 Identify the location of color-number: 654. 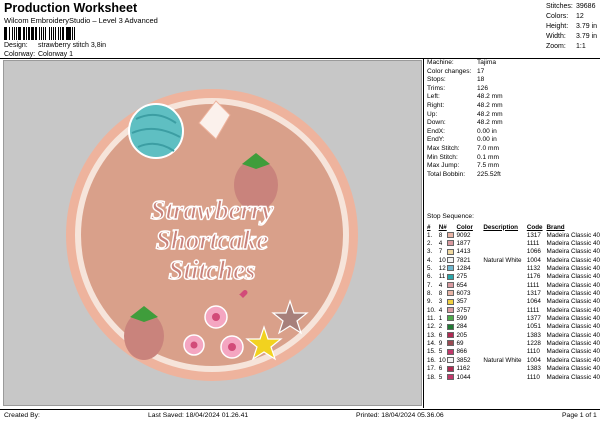
(461, 285).